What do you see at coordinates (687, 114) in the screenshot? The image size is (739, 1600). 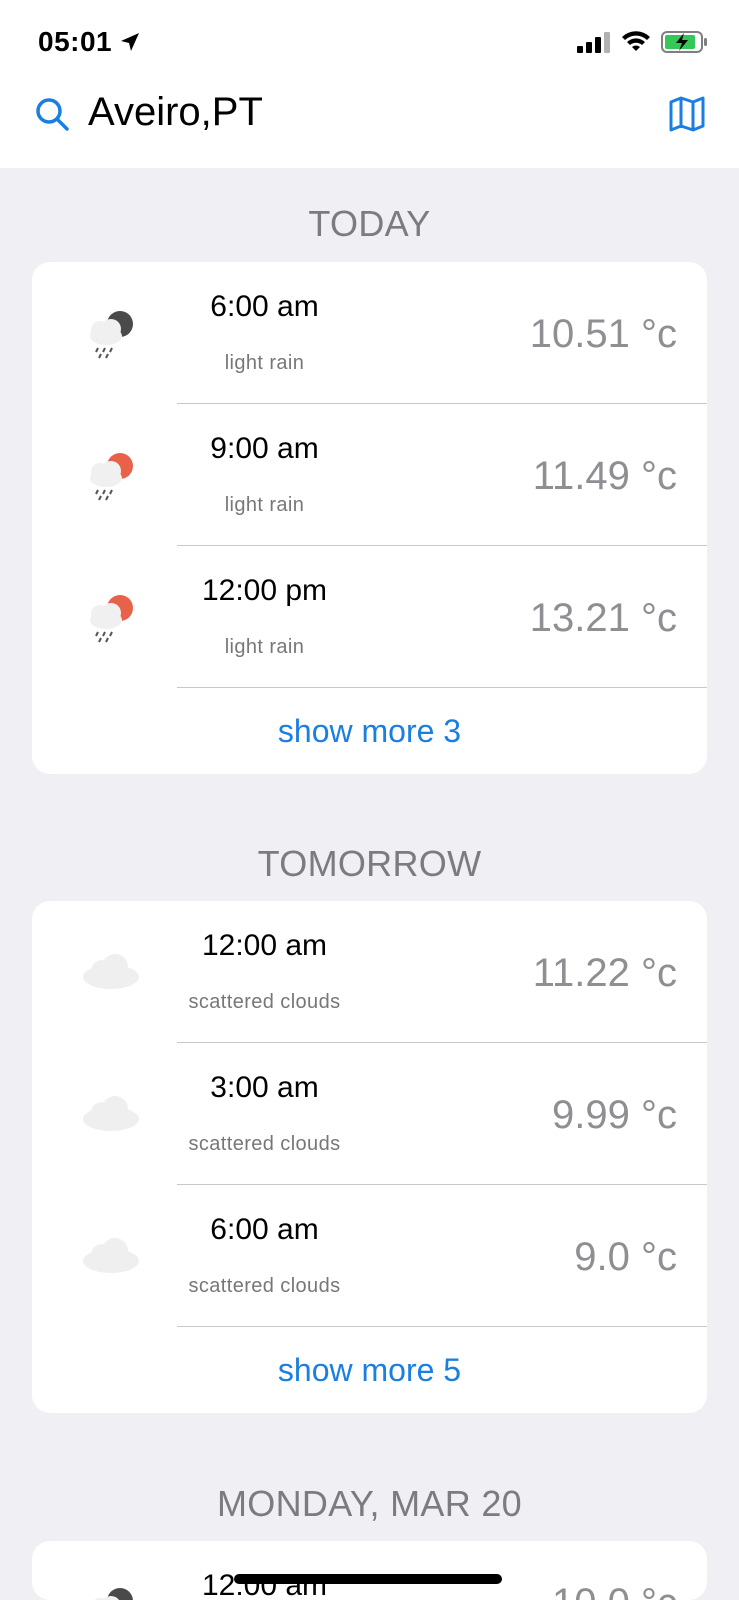 I see `map-icon` at bounding box center [687, 114].